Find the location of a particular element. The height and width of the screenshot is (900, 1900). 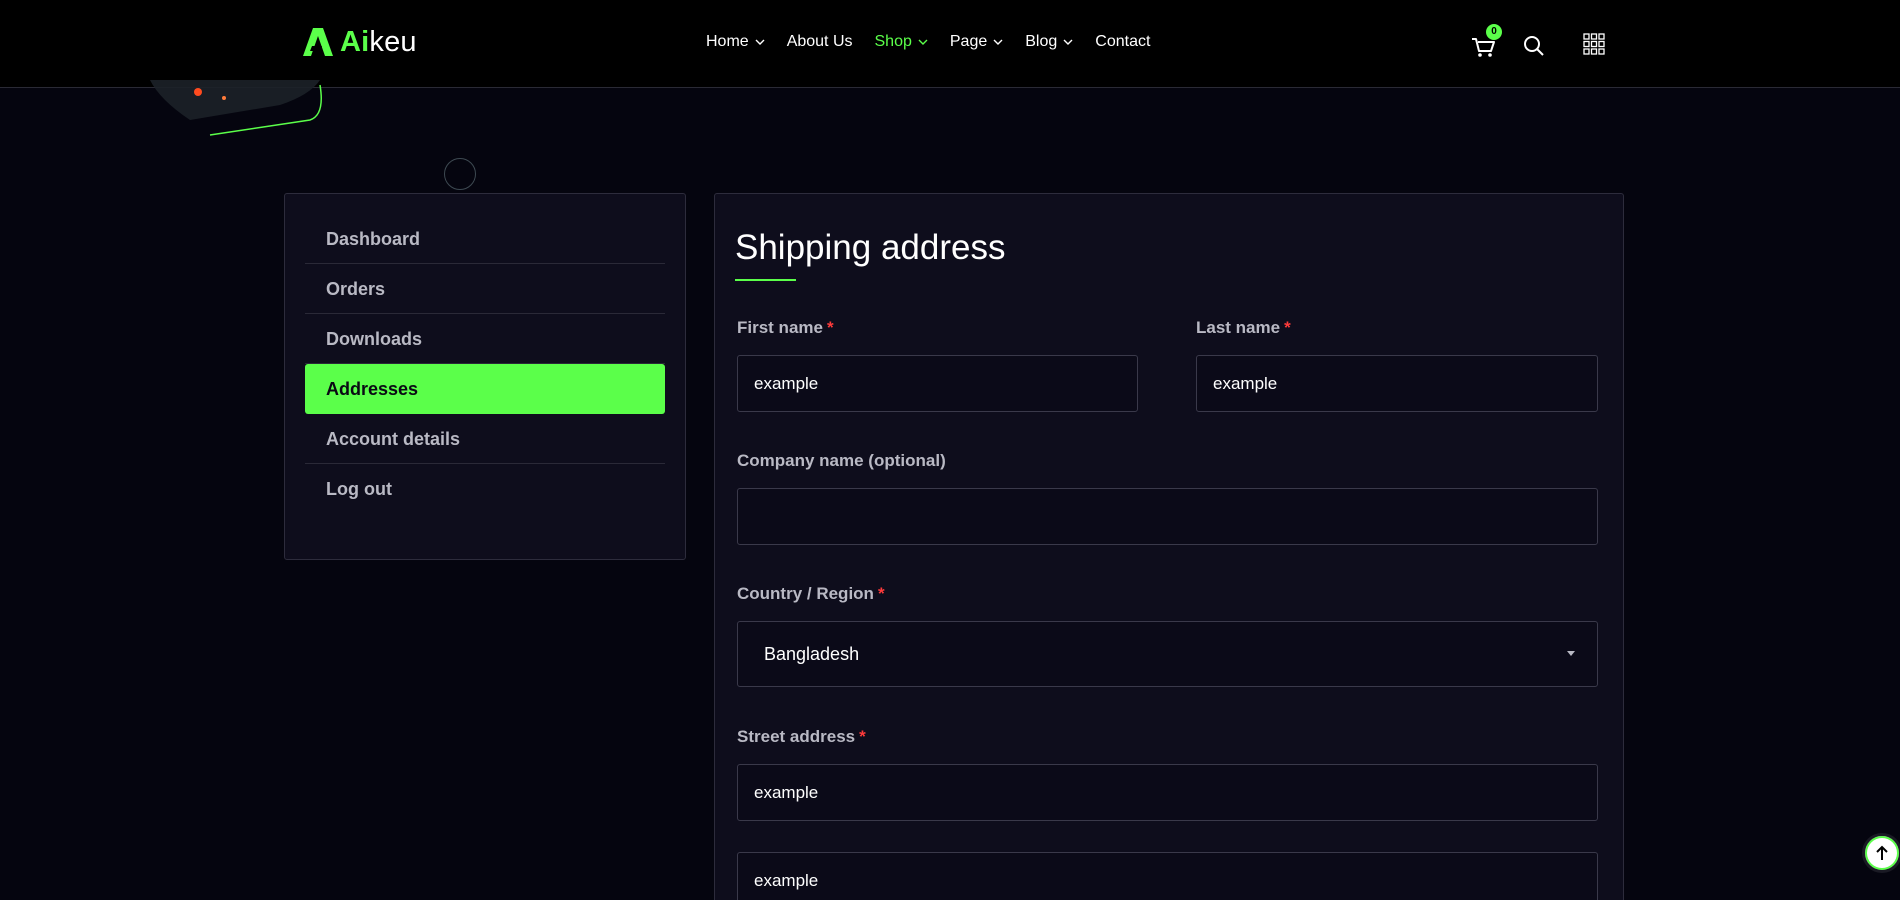

scroll-to-top-button is located at coordinates (1881, 853).